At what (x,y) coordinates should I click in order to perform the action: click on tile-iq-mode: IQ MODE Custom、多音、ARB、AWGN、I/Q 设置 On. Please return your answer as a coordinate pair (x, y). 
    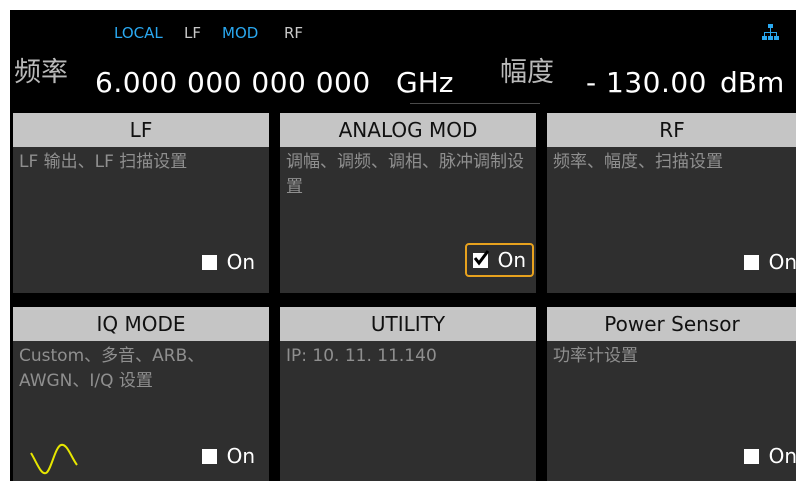
    Looking at the image, I should click on (141, 394).